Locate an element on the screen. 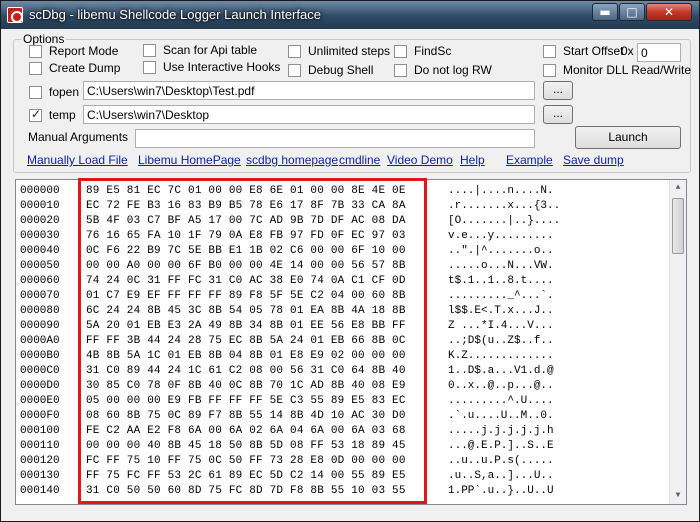 The width and height of the screenshot is (700, 522). close-button: ✕ is located at coordinates (669, 12).